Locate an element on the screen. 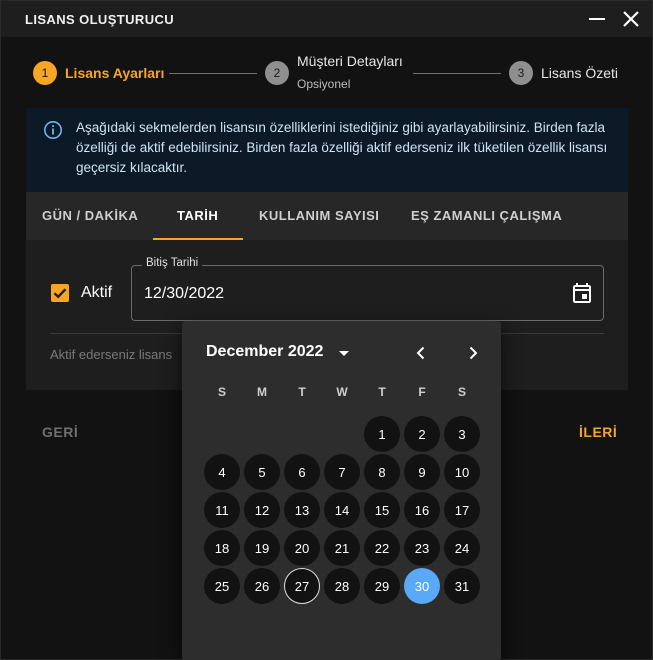  step-optional-label: Opsiyonel is located at coordinates (324, 84).